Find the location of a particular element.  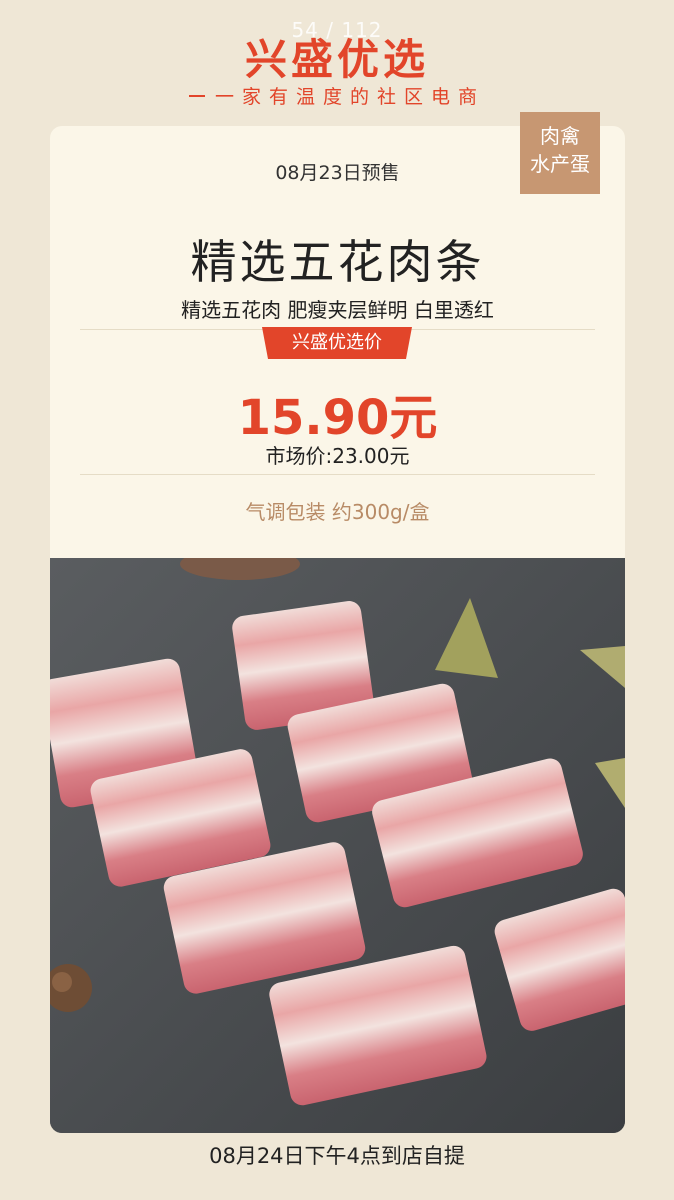

pickup-note: 08月24日下午4点到店自提 is located at coordinates (337, 1156).